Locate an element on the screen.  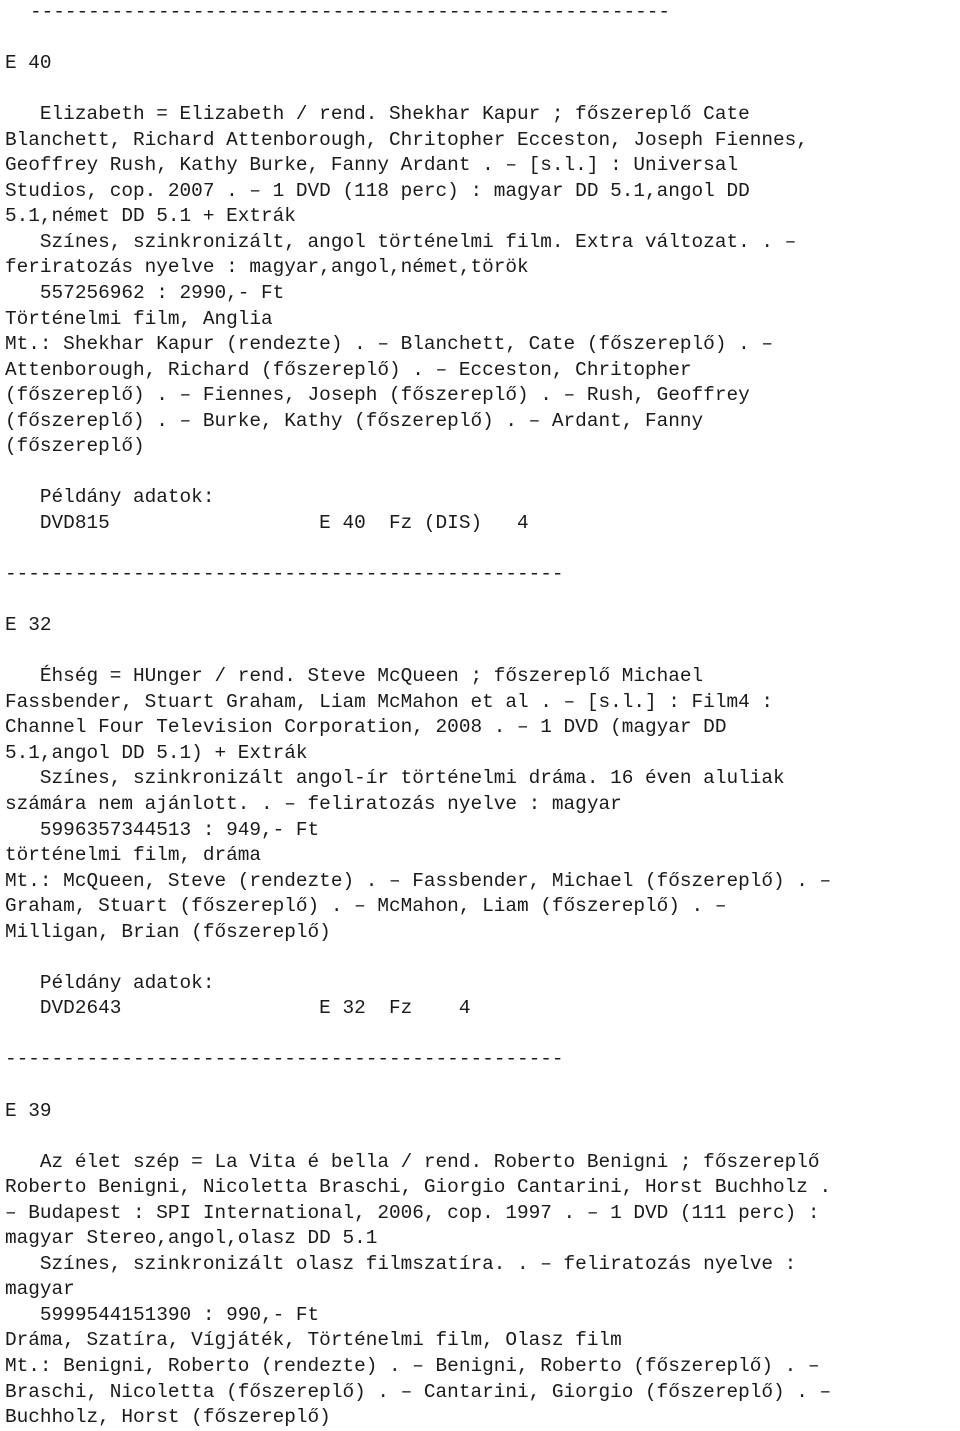
record-id-1: E 40 is located at coordinates (28, 63).